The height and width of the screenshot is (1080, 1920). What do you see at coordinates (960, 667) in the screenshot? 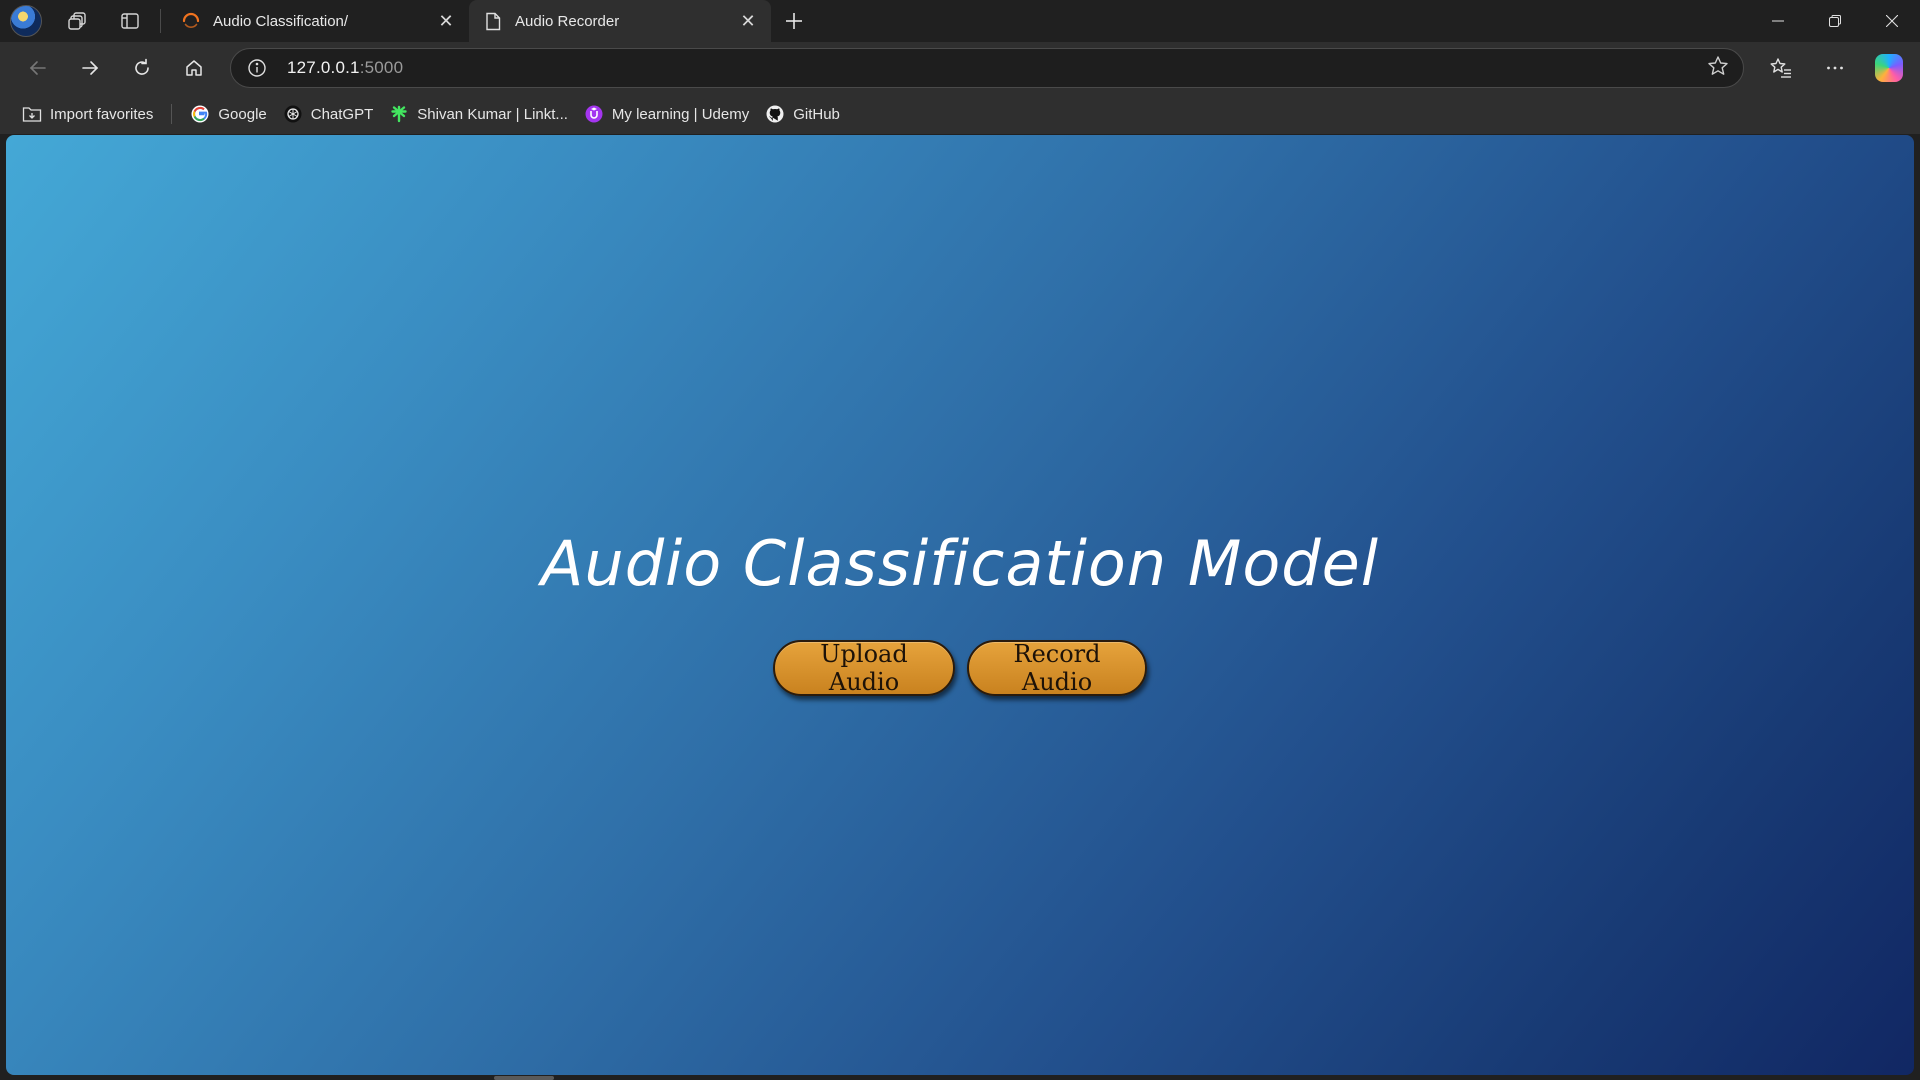
I see `action-buttons: Upload Audio Record Audio` at bounding box center [960, 667].